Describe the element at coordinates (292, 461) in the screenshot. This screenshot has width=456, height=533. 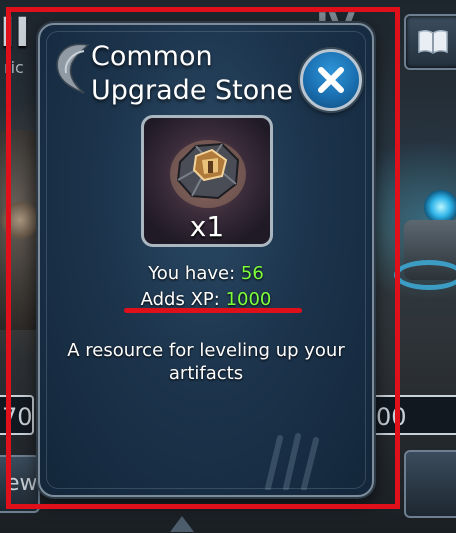
I see `claw-marks-decoration` at that location.